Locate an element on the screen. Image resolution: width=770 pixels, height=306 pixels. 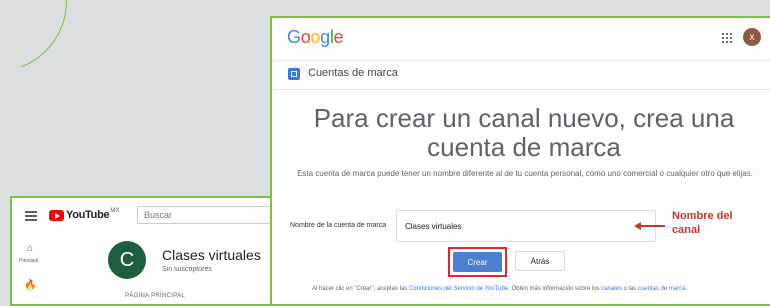
legal-and: o las is located at coordinates (629, 289).